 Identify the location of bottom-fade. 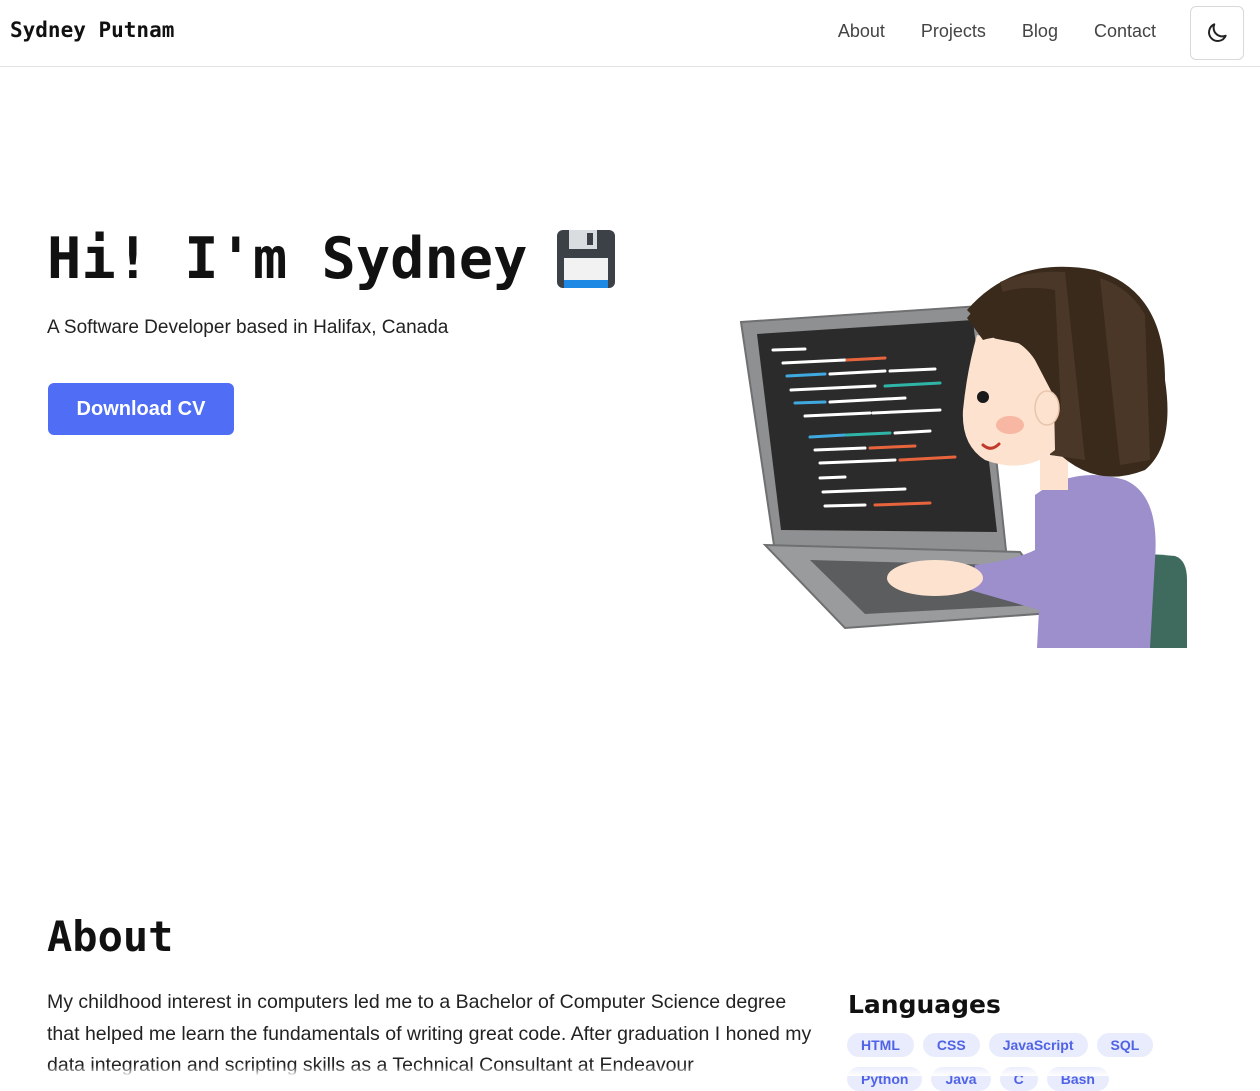
(630, 1071).